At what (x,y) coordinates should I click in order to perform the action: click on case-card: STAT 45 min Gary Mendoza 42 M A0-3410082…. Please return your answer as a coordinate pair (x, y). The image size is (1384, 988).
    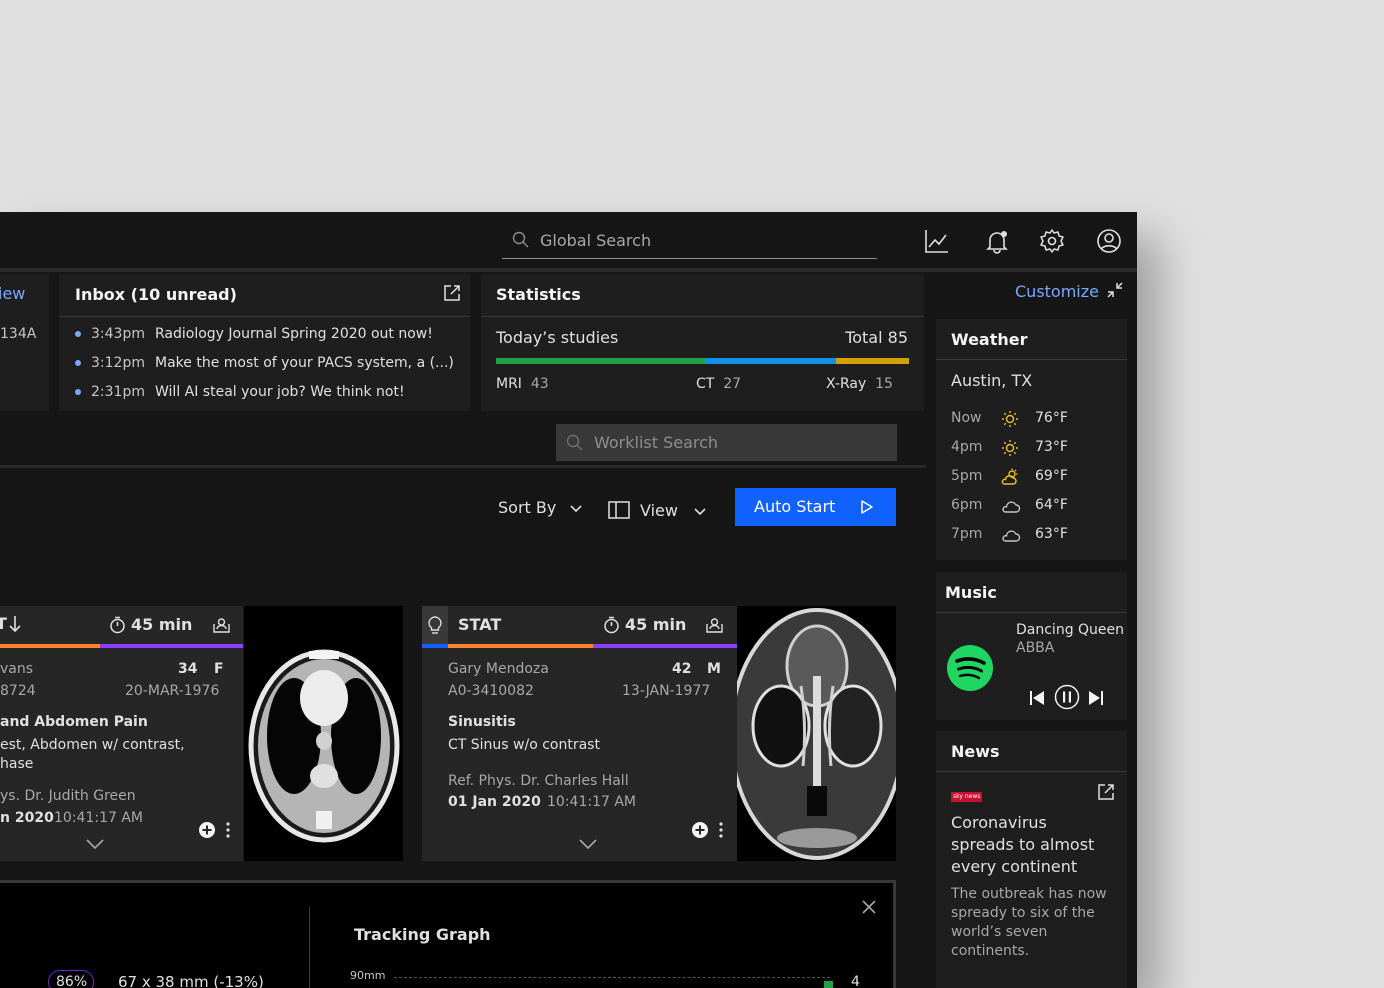
    Looking at the image, I should click on (579, 733).